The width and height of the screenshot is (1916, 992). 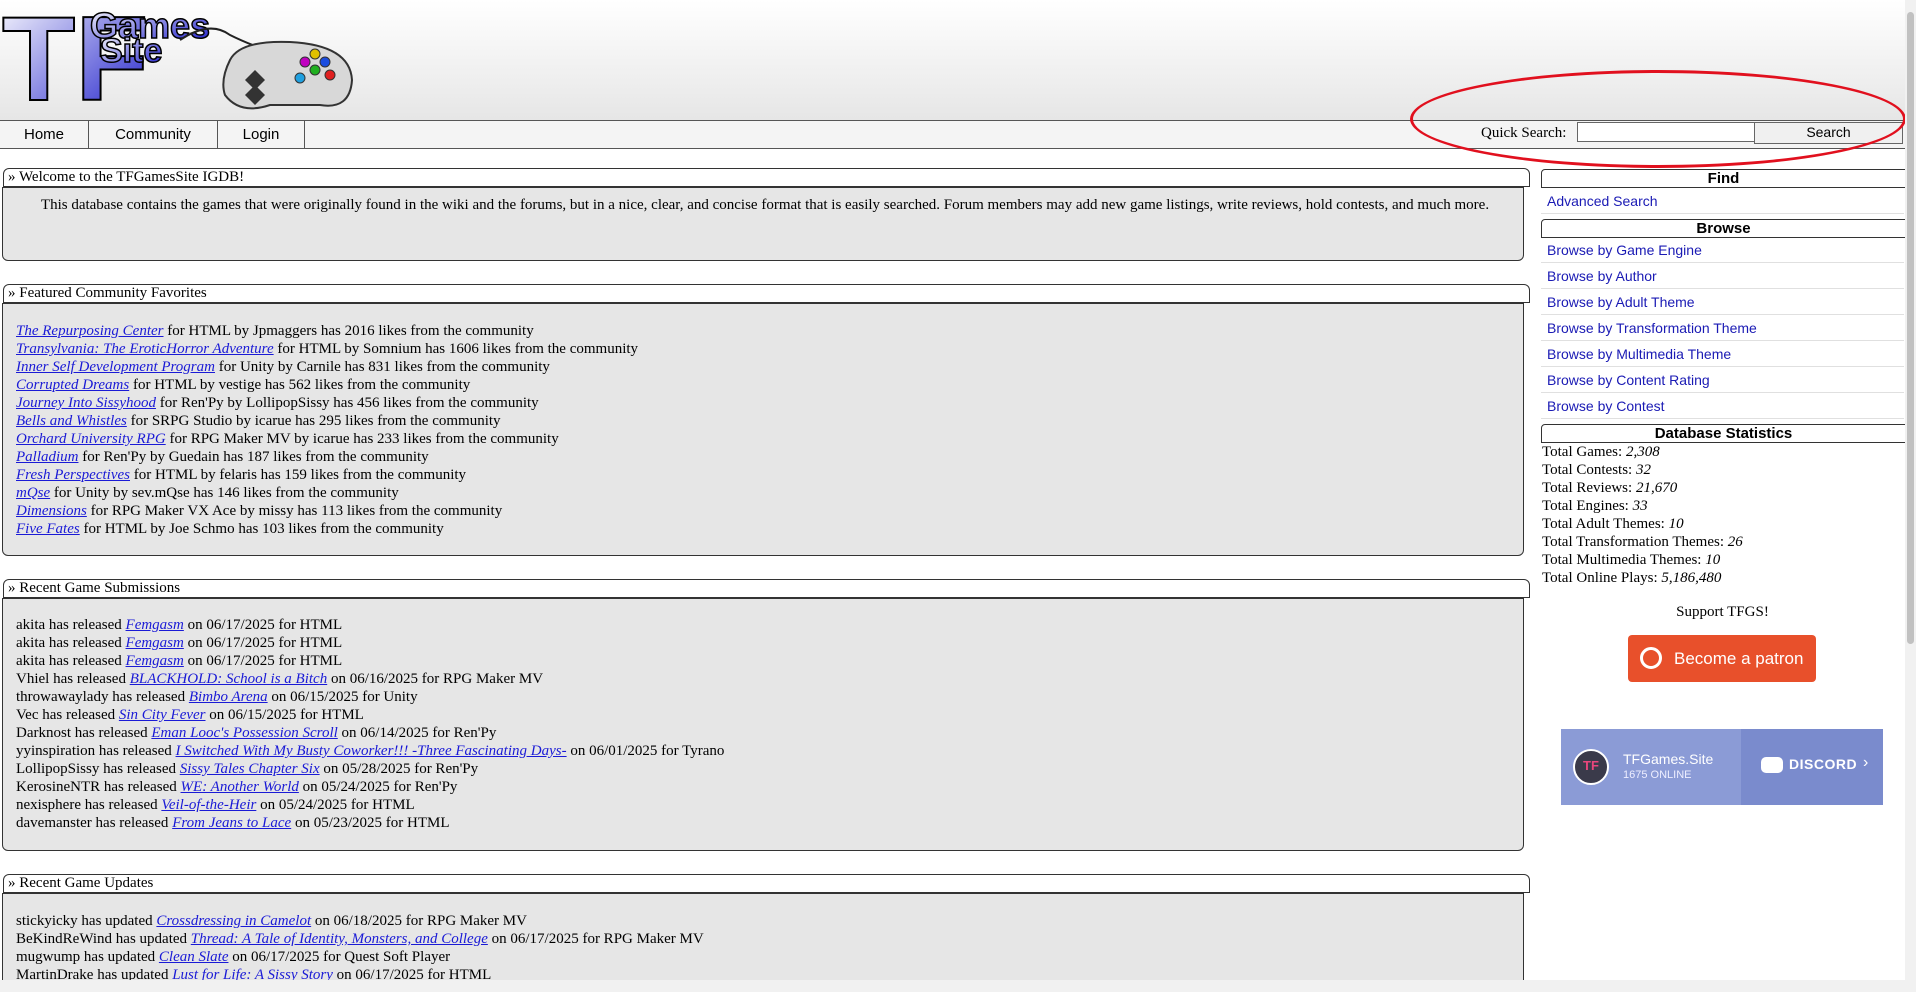 I want to click on detail-text: on 06/15/2025 for HTML, so click(x=284, y=715).